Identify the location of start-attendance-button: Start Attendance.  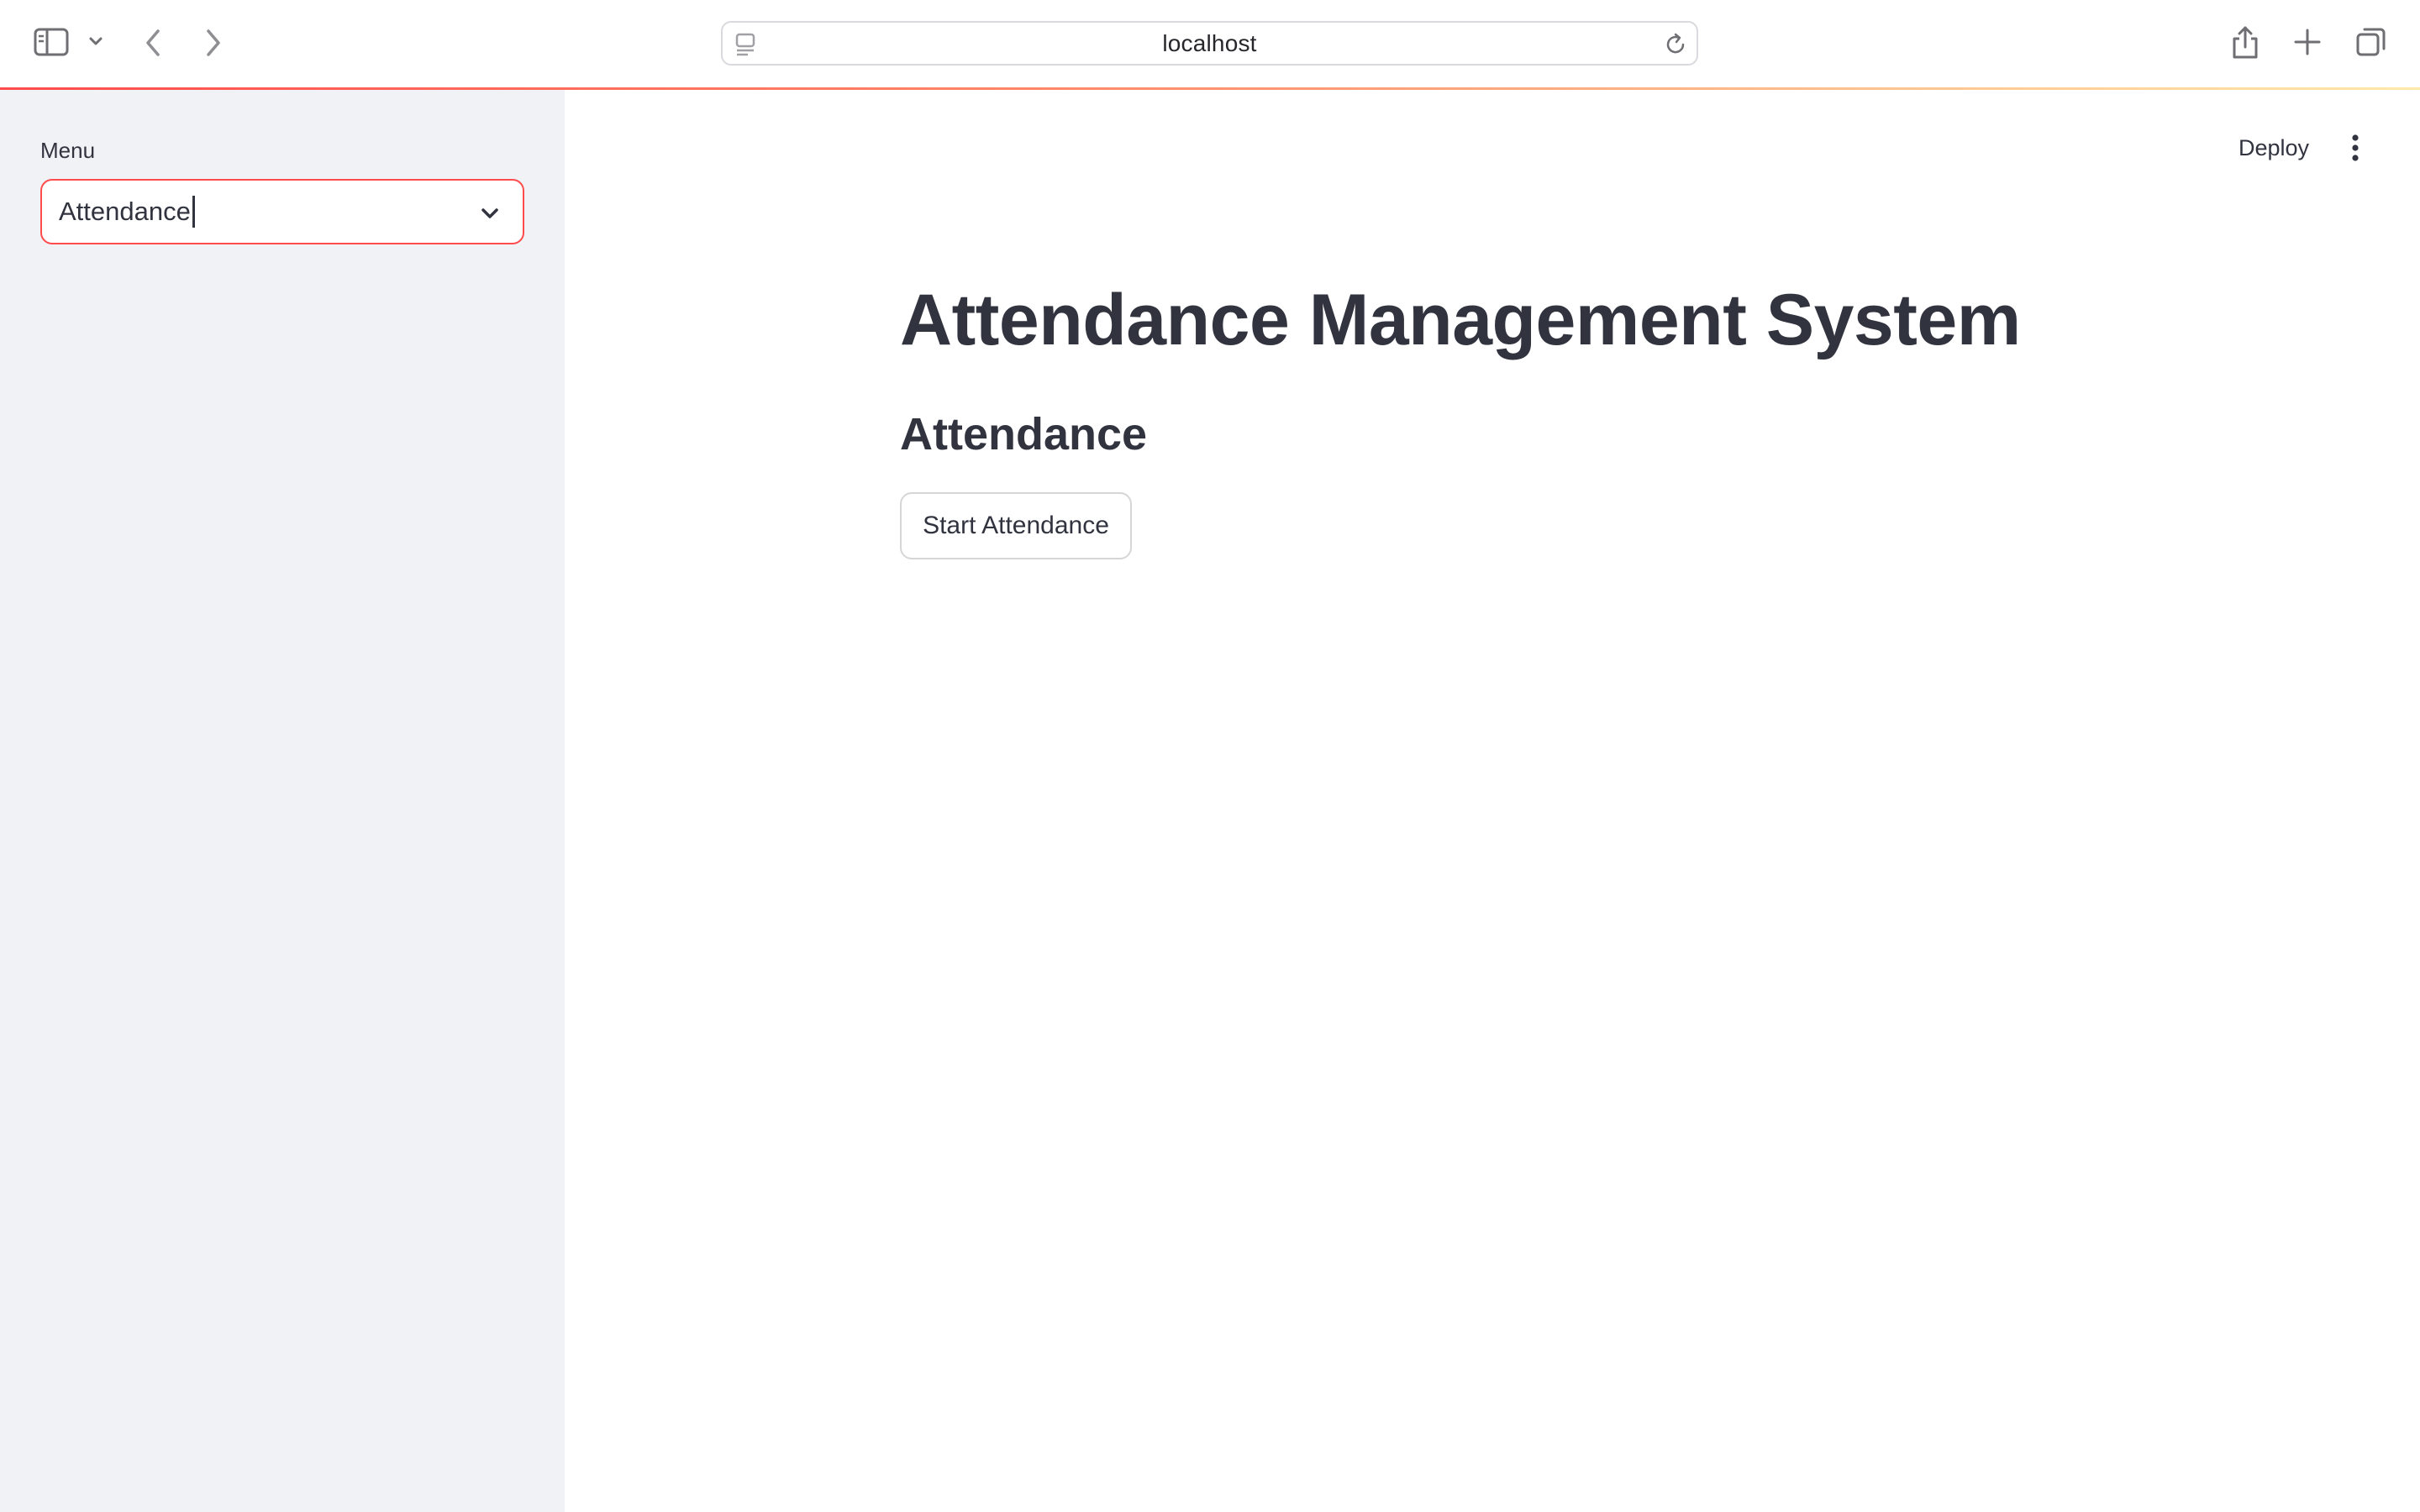
(1016, 525).